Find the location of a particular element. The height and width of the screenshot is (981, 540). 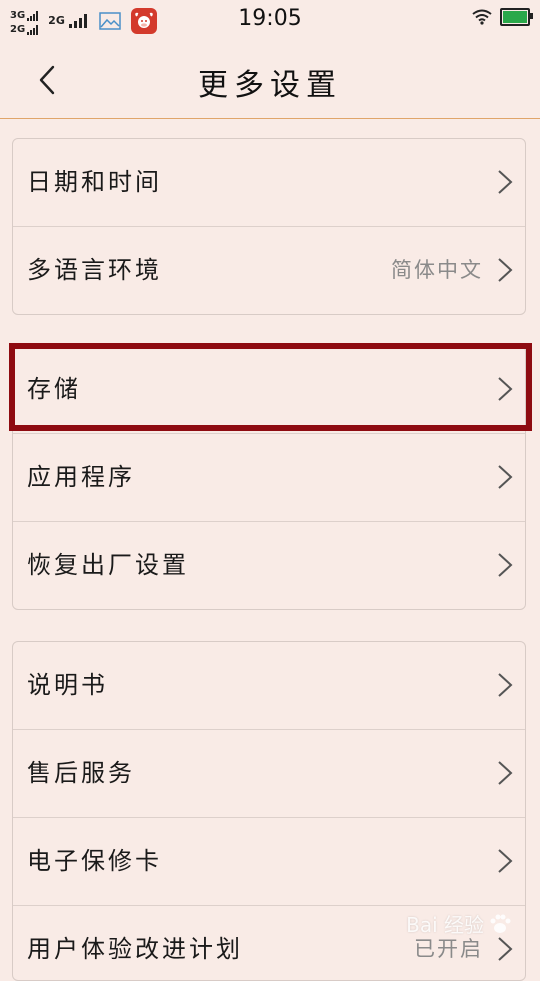

settings-item-storage: 存储 is located at coordinates (269, 389).